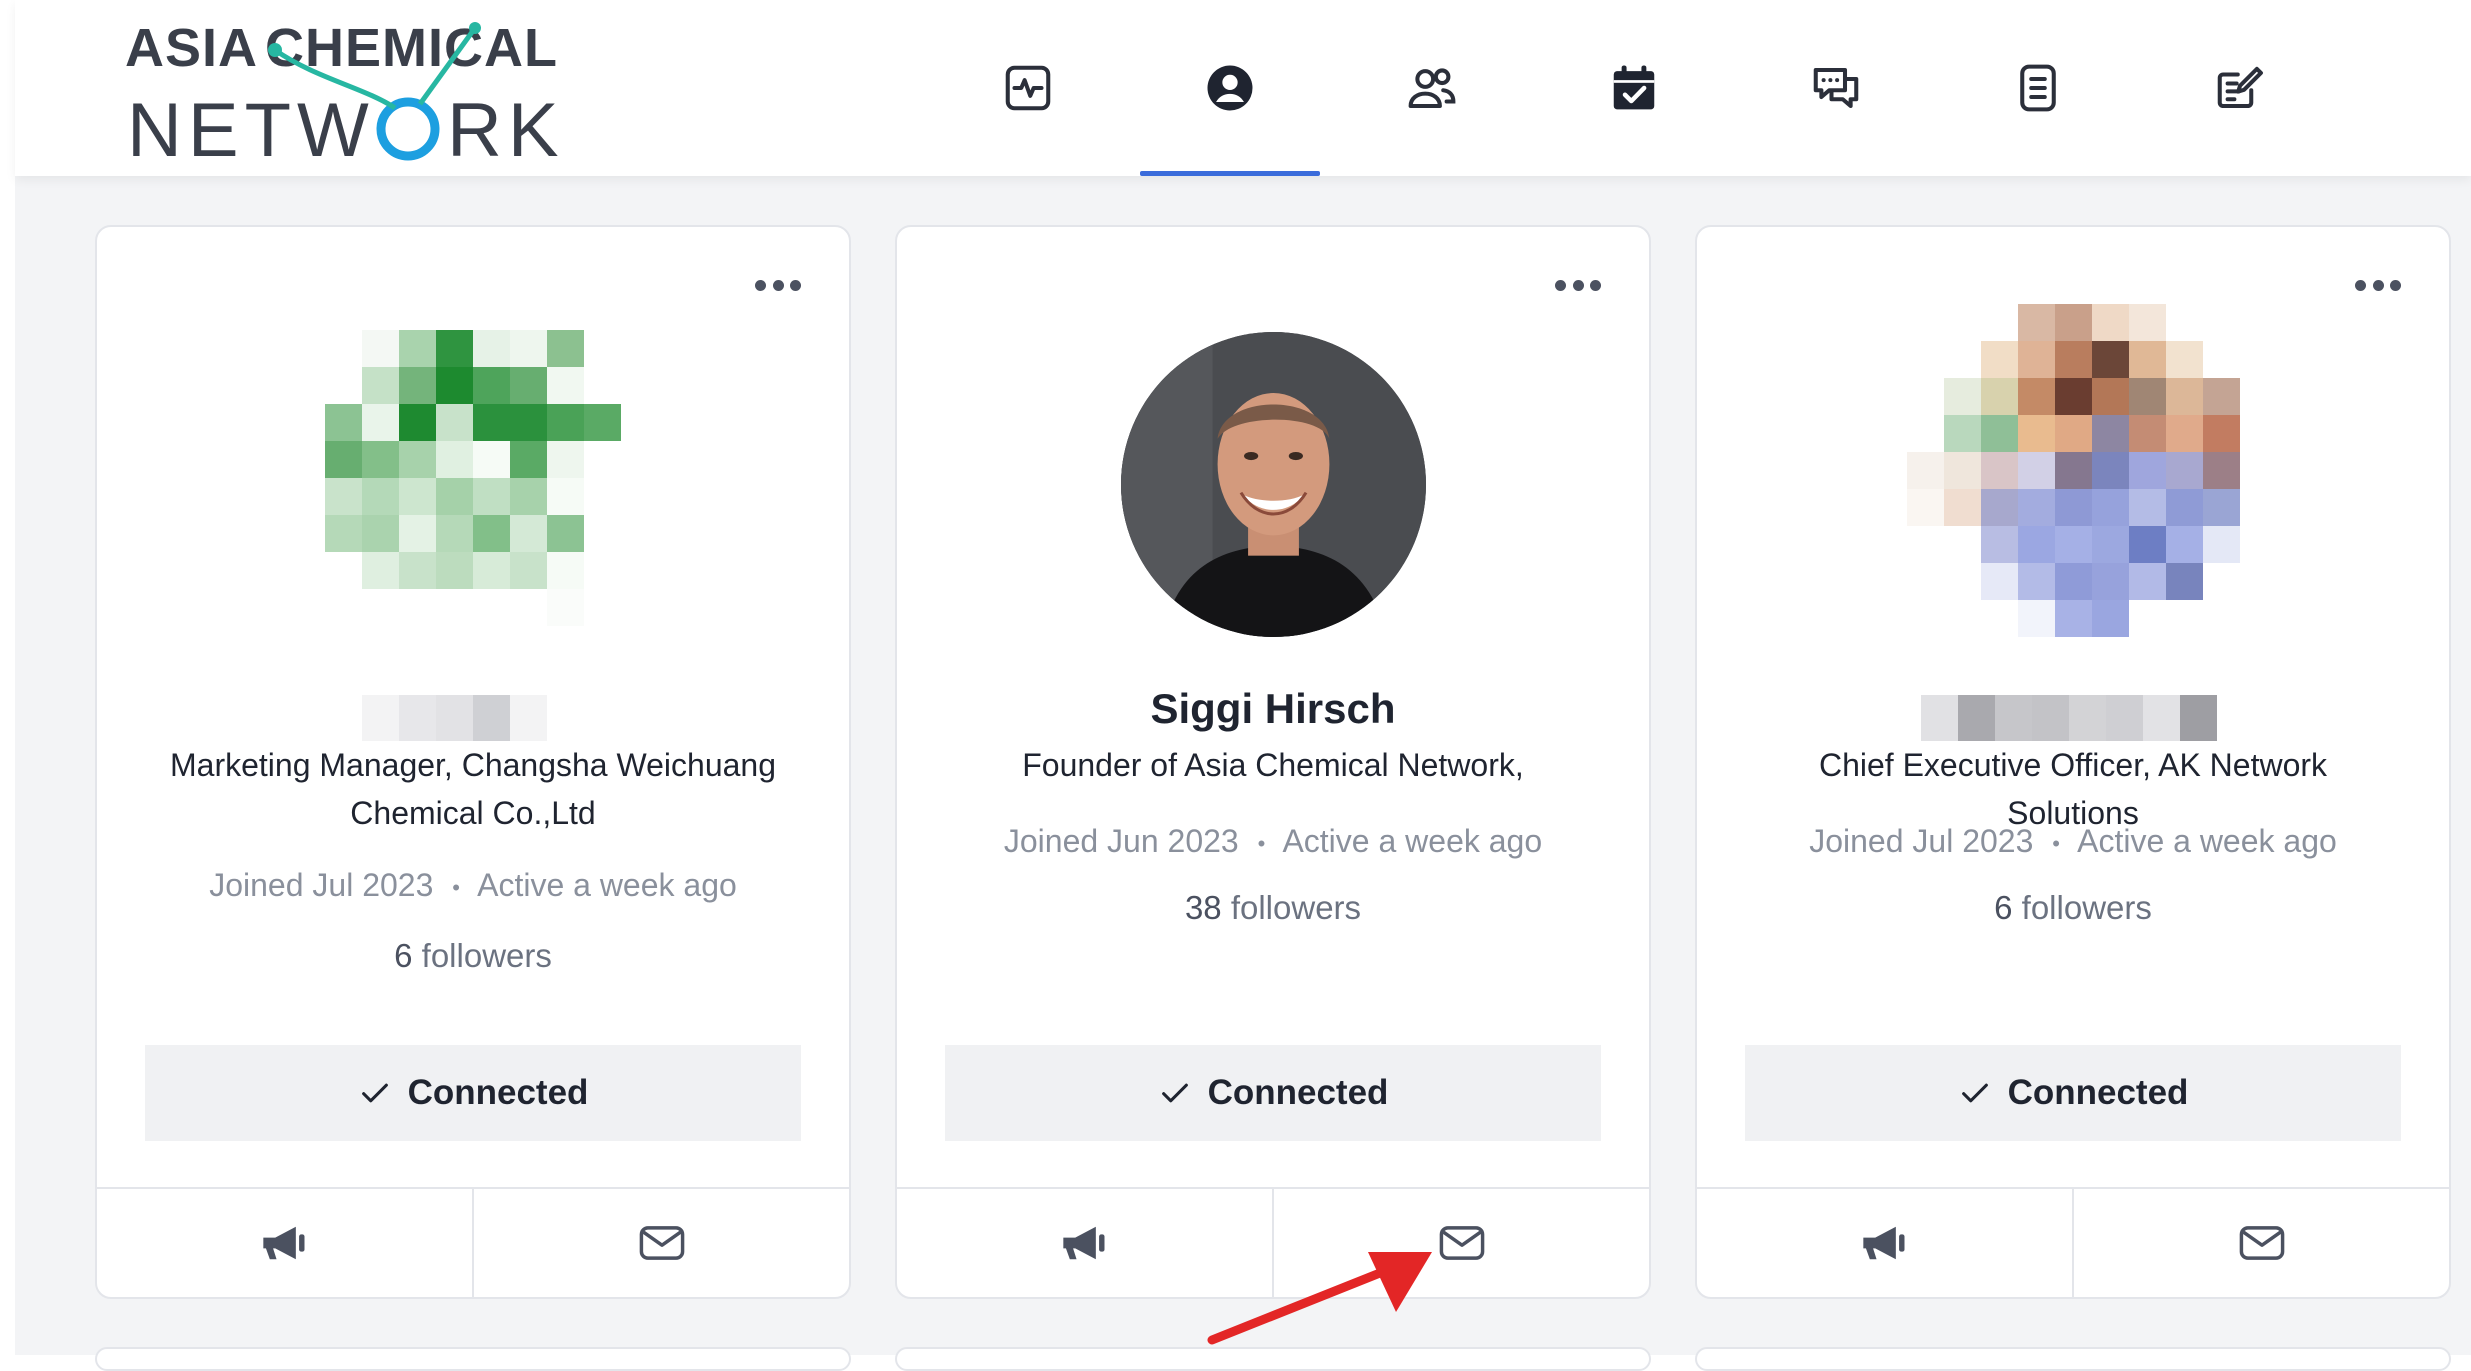 This screenshot has width=2471, height=1371. Describe the element at coordinates (506, 128) in the screenshot. I see `svg-text: RK` at that location.